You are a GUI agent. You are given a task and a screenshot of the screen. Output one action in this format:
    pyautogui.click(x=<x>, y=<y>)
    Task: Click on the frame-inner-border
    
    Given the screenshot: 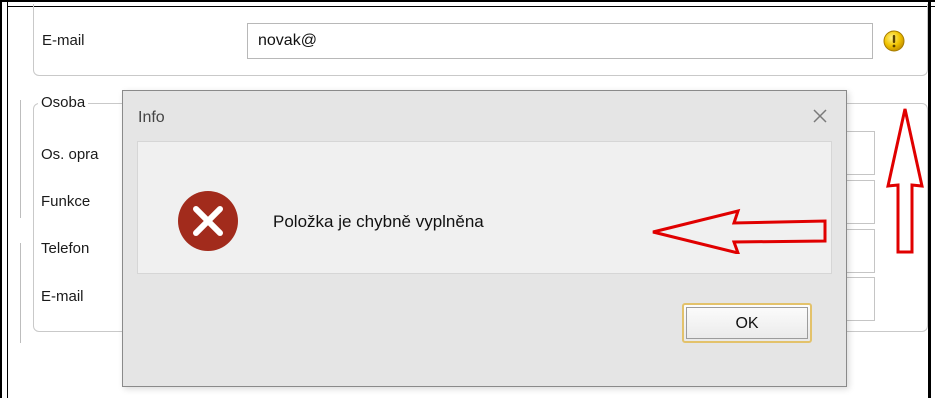 What is the action you would take?
    pyautogui.click(x=7, y=199)
    